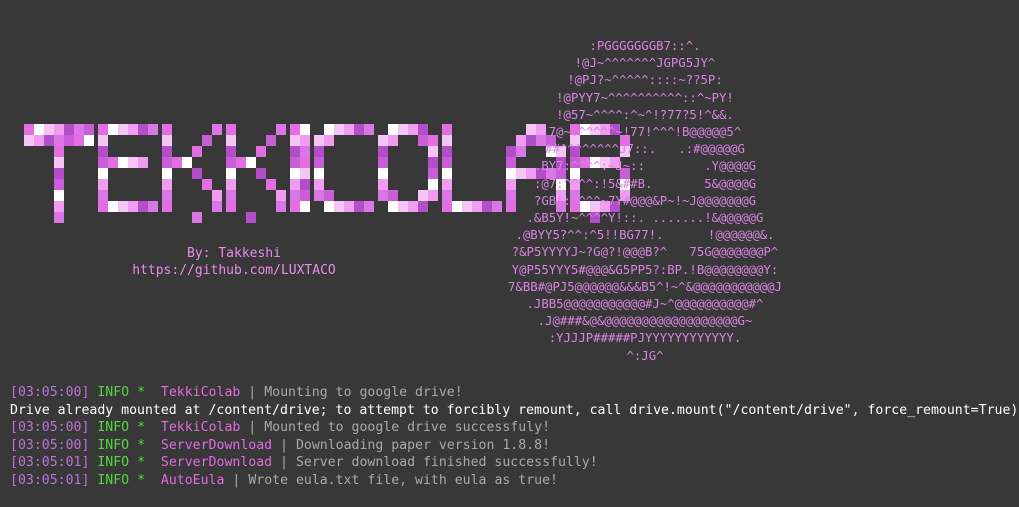 This screenshot has width=1019, height=507. I want to click on ascii-art-line: Y@P55YYY5#@@@&G5PP5?:BP.!B@@@@@@@@Y:, so click(645, 269).